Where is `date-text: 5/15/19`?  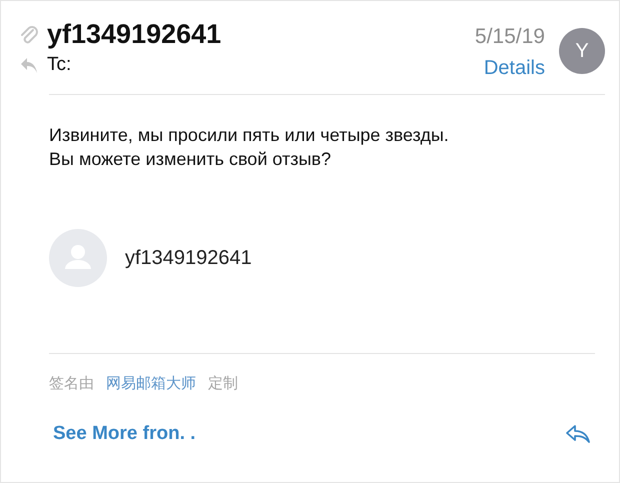 date-text: 5/15/19 is located at coordinates (509, 37).